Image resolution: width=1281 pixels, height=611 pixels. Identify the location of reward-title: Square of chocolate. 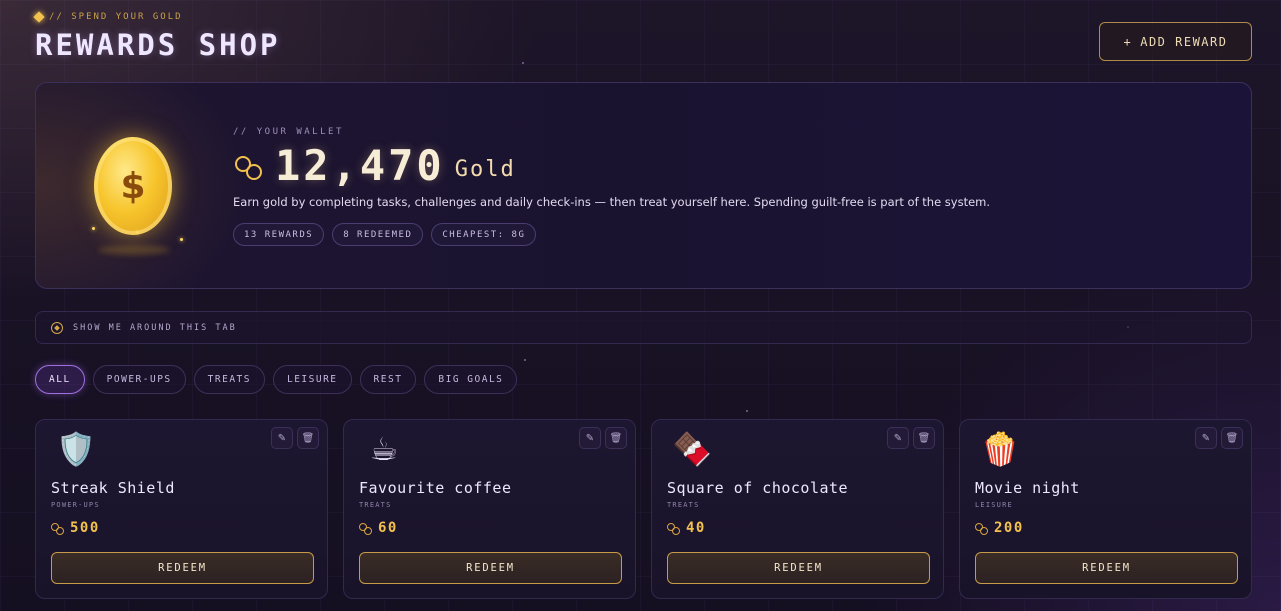
(758, 488).